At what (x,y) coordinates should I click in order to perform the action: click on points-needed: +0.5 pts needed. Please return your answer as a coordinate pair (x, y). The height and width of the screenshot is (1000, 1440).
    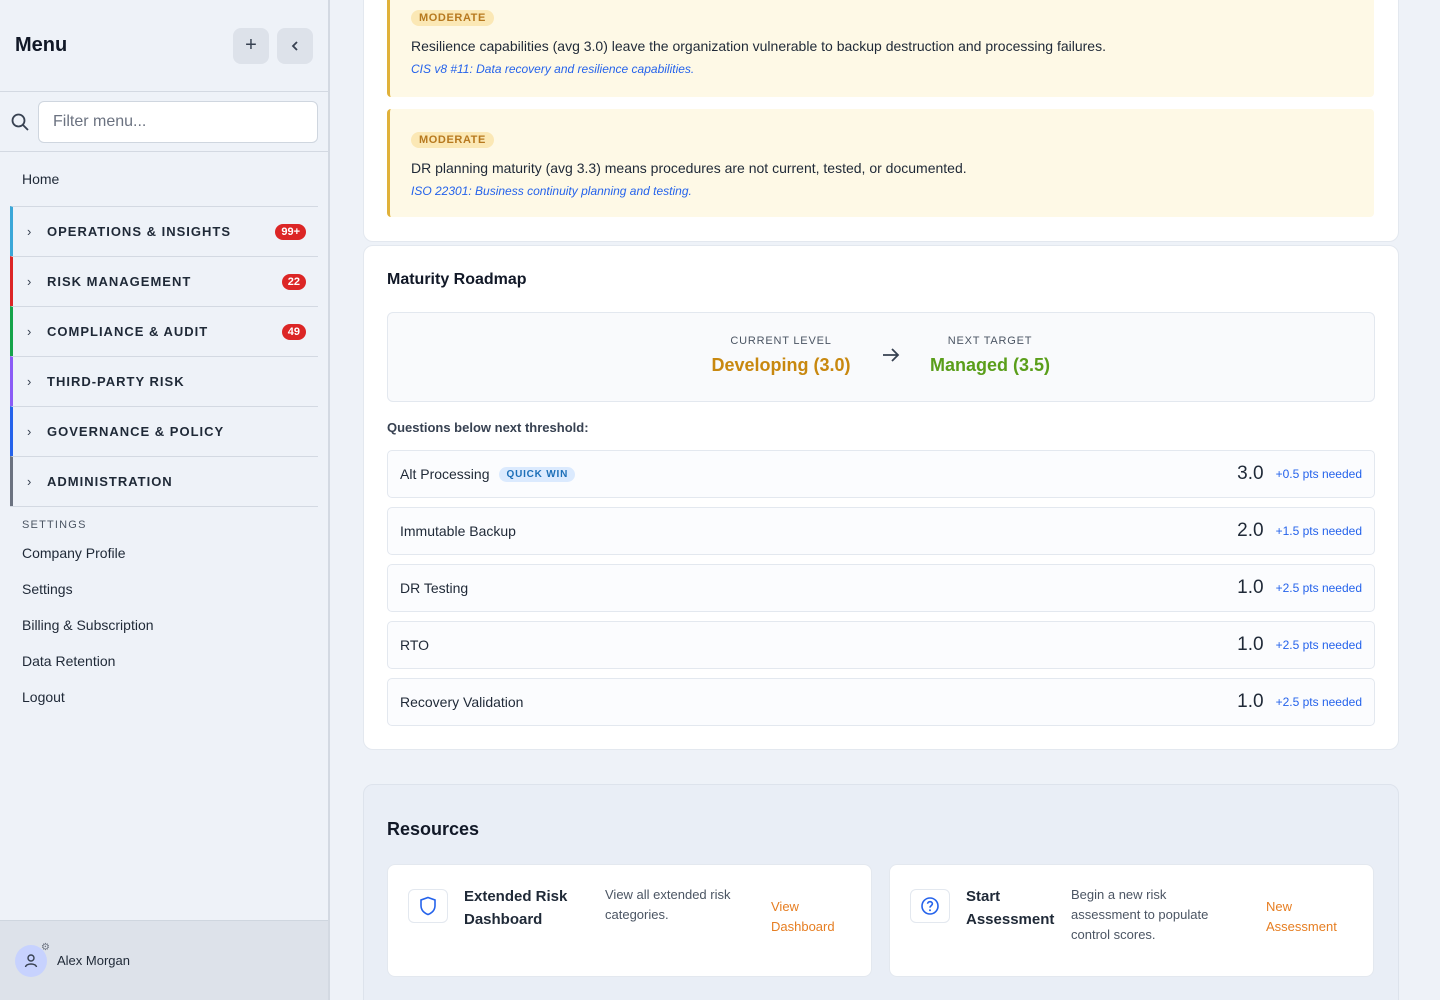
    Looking at the image, I should click on (1318, 474).